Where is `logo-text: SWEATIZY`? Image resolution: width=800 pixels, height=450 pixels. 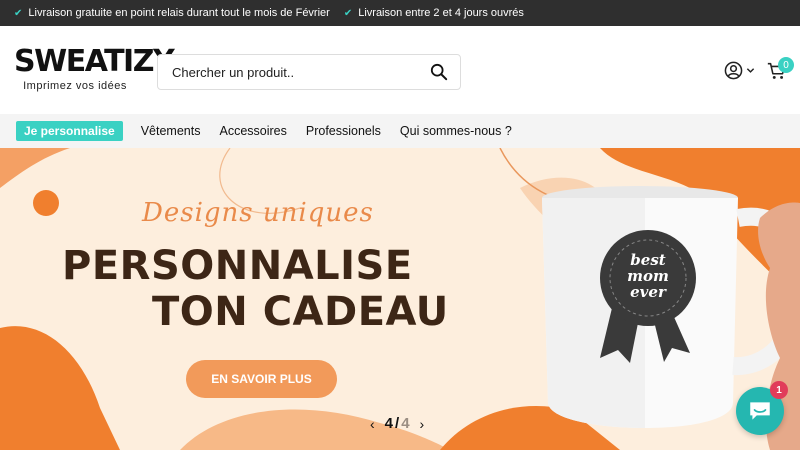
logo-text: SWEATIZY is located at coordinates (94, 61).